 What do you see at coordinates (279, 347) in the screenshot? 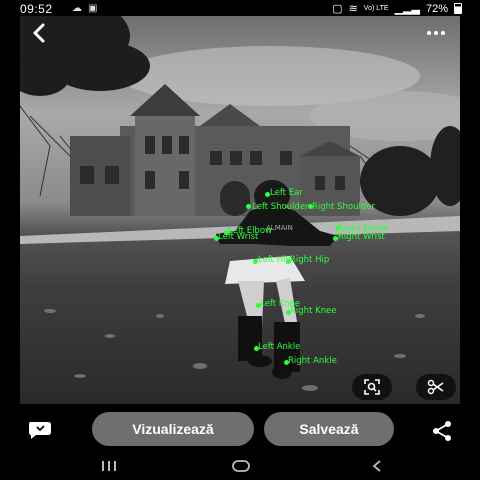
I see `left-ankle-label: Left Ankle` at bounding box center [279, 347].